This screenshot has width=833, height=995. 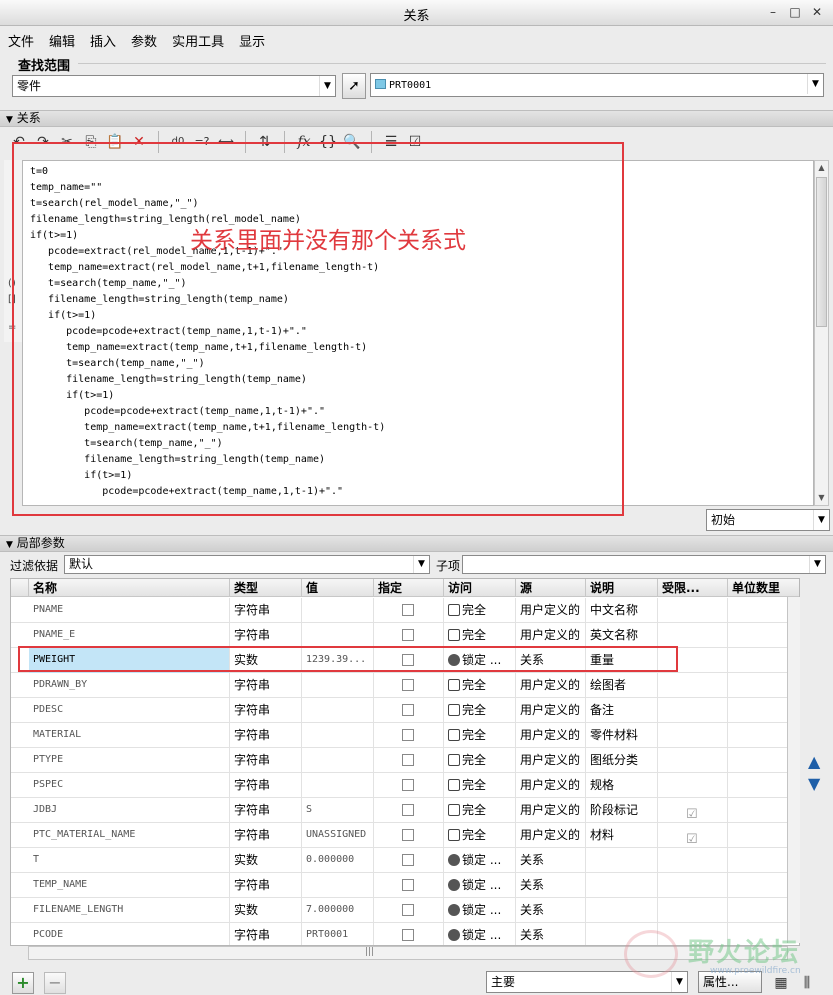 I want to click on cell-name: MATERIAL, so click(x=129, y=735).